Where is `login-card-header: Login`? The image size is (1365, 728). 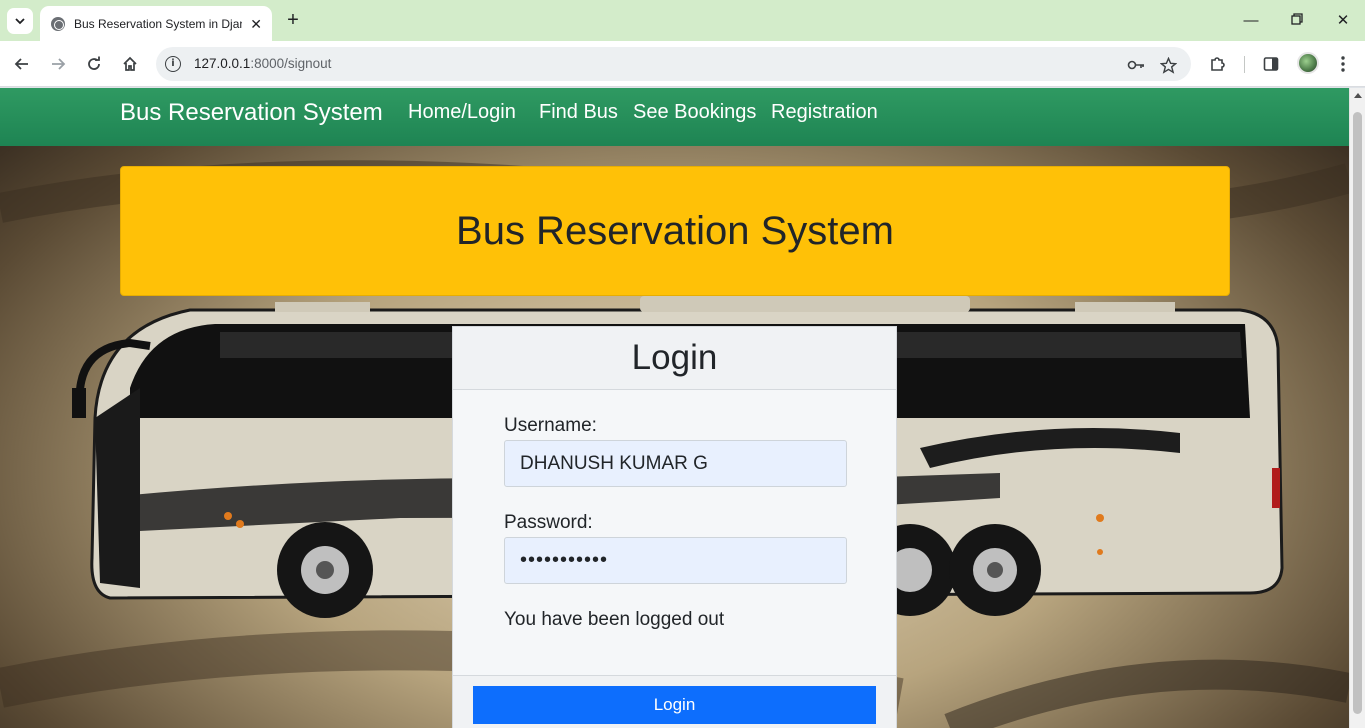 login-card-header: Login is located at coordinates (674, 358).